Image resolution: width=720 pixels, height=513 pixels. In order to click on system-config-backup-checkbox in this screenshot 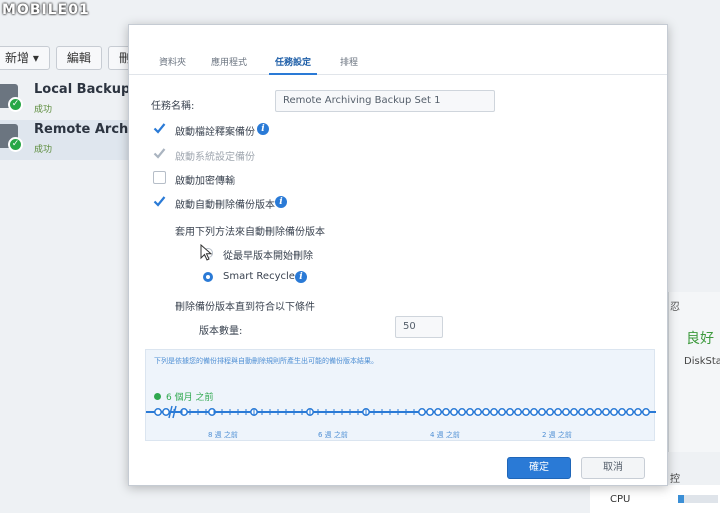, I will do `click(159, 153)`.